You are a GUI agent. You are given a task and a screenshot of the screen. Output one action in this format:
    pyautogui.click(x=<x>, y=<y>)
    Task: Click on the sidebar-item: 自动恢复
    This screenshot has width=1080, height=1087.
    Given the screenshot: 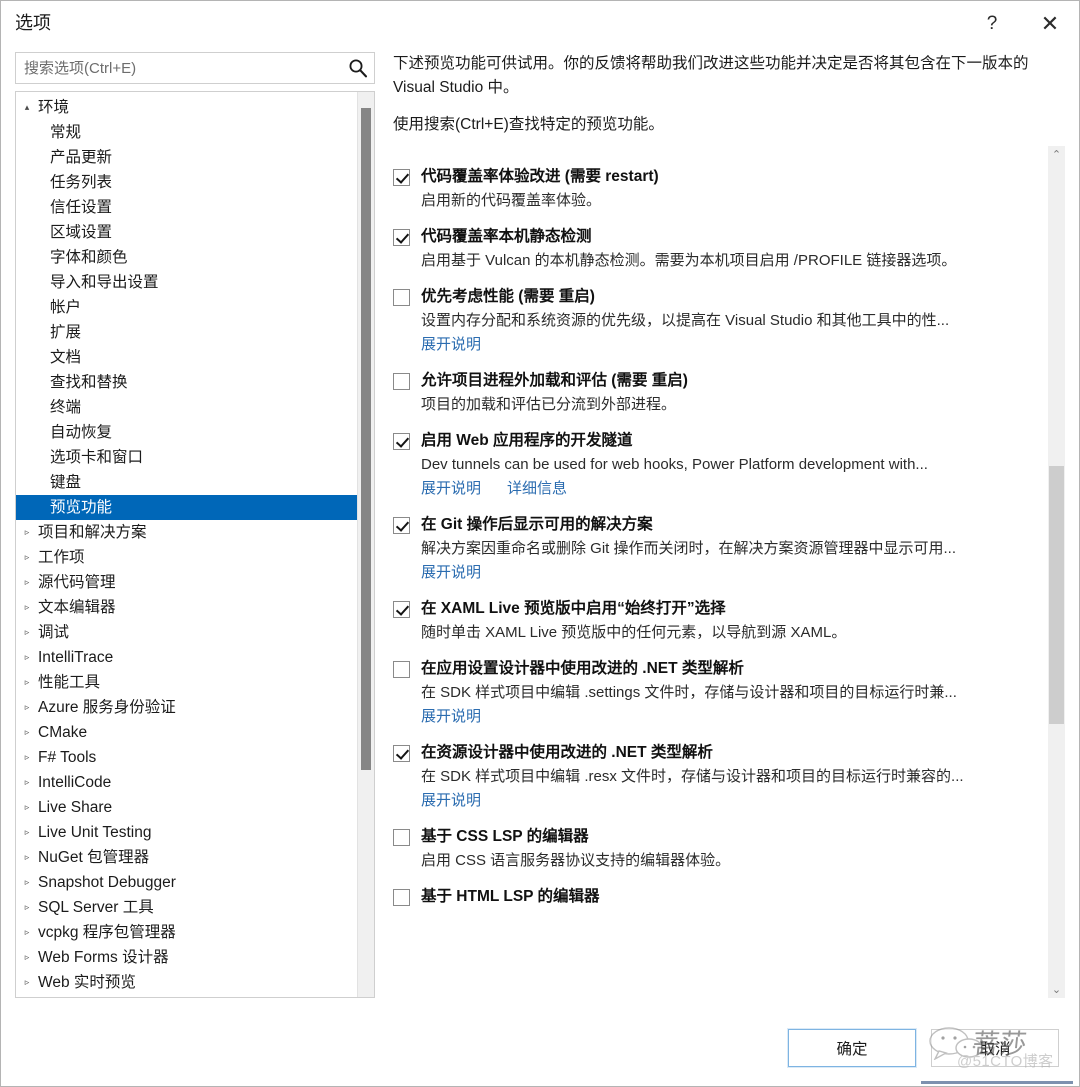 What is the action you would take?
    pyautogui.click(x=186, y=432)
    